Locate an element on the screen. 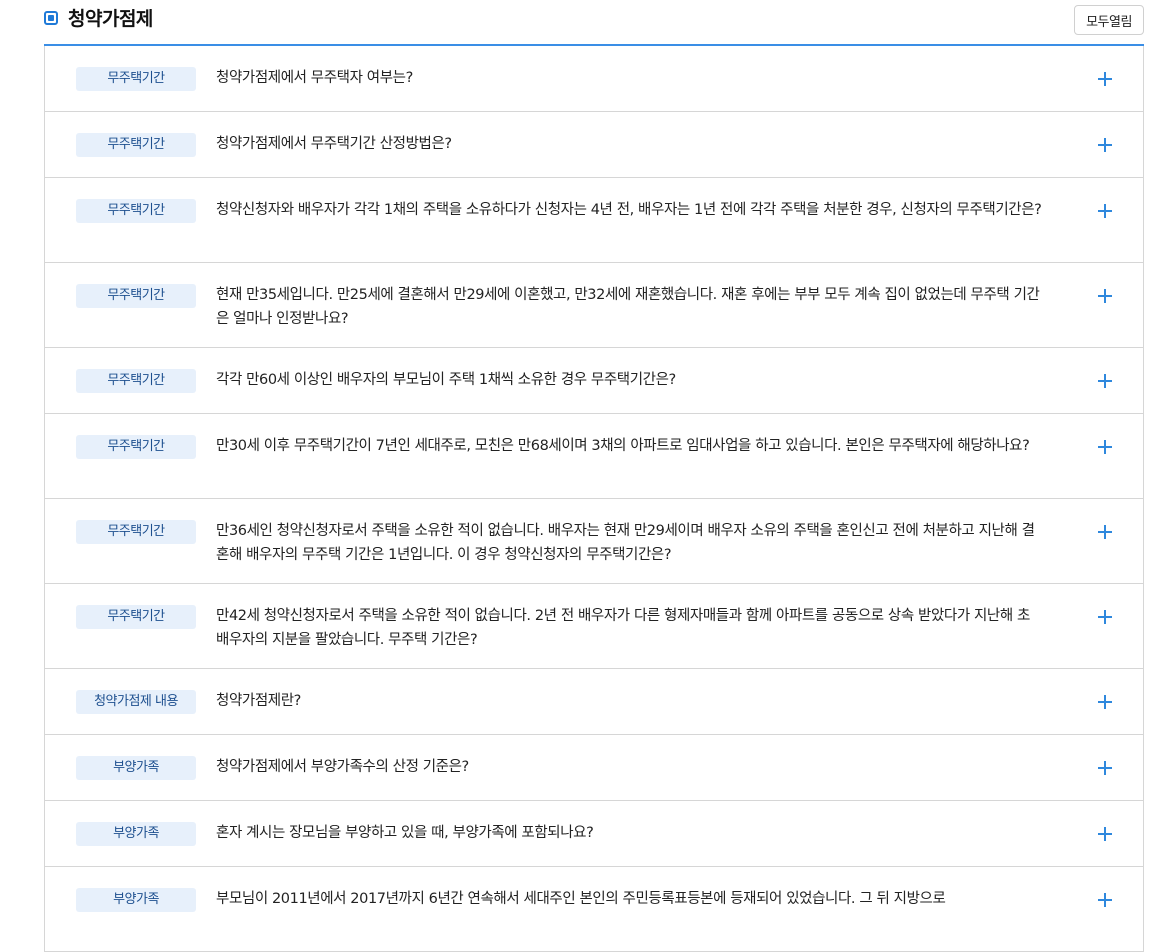  faq-item: 청약가점제 내용 청약가점제란? is located at coordinates (594, 702).